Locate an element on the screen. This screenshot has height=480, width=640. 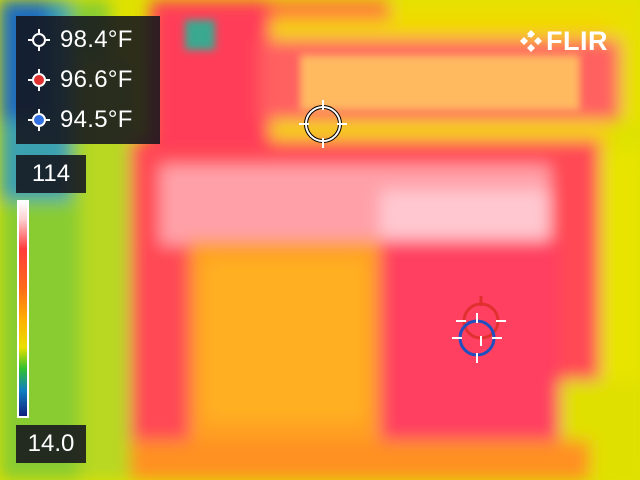
measurement-panel: 98.4°F 96.6°F 94.5°F is located at coordinates (88, 80).